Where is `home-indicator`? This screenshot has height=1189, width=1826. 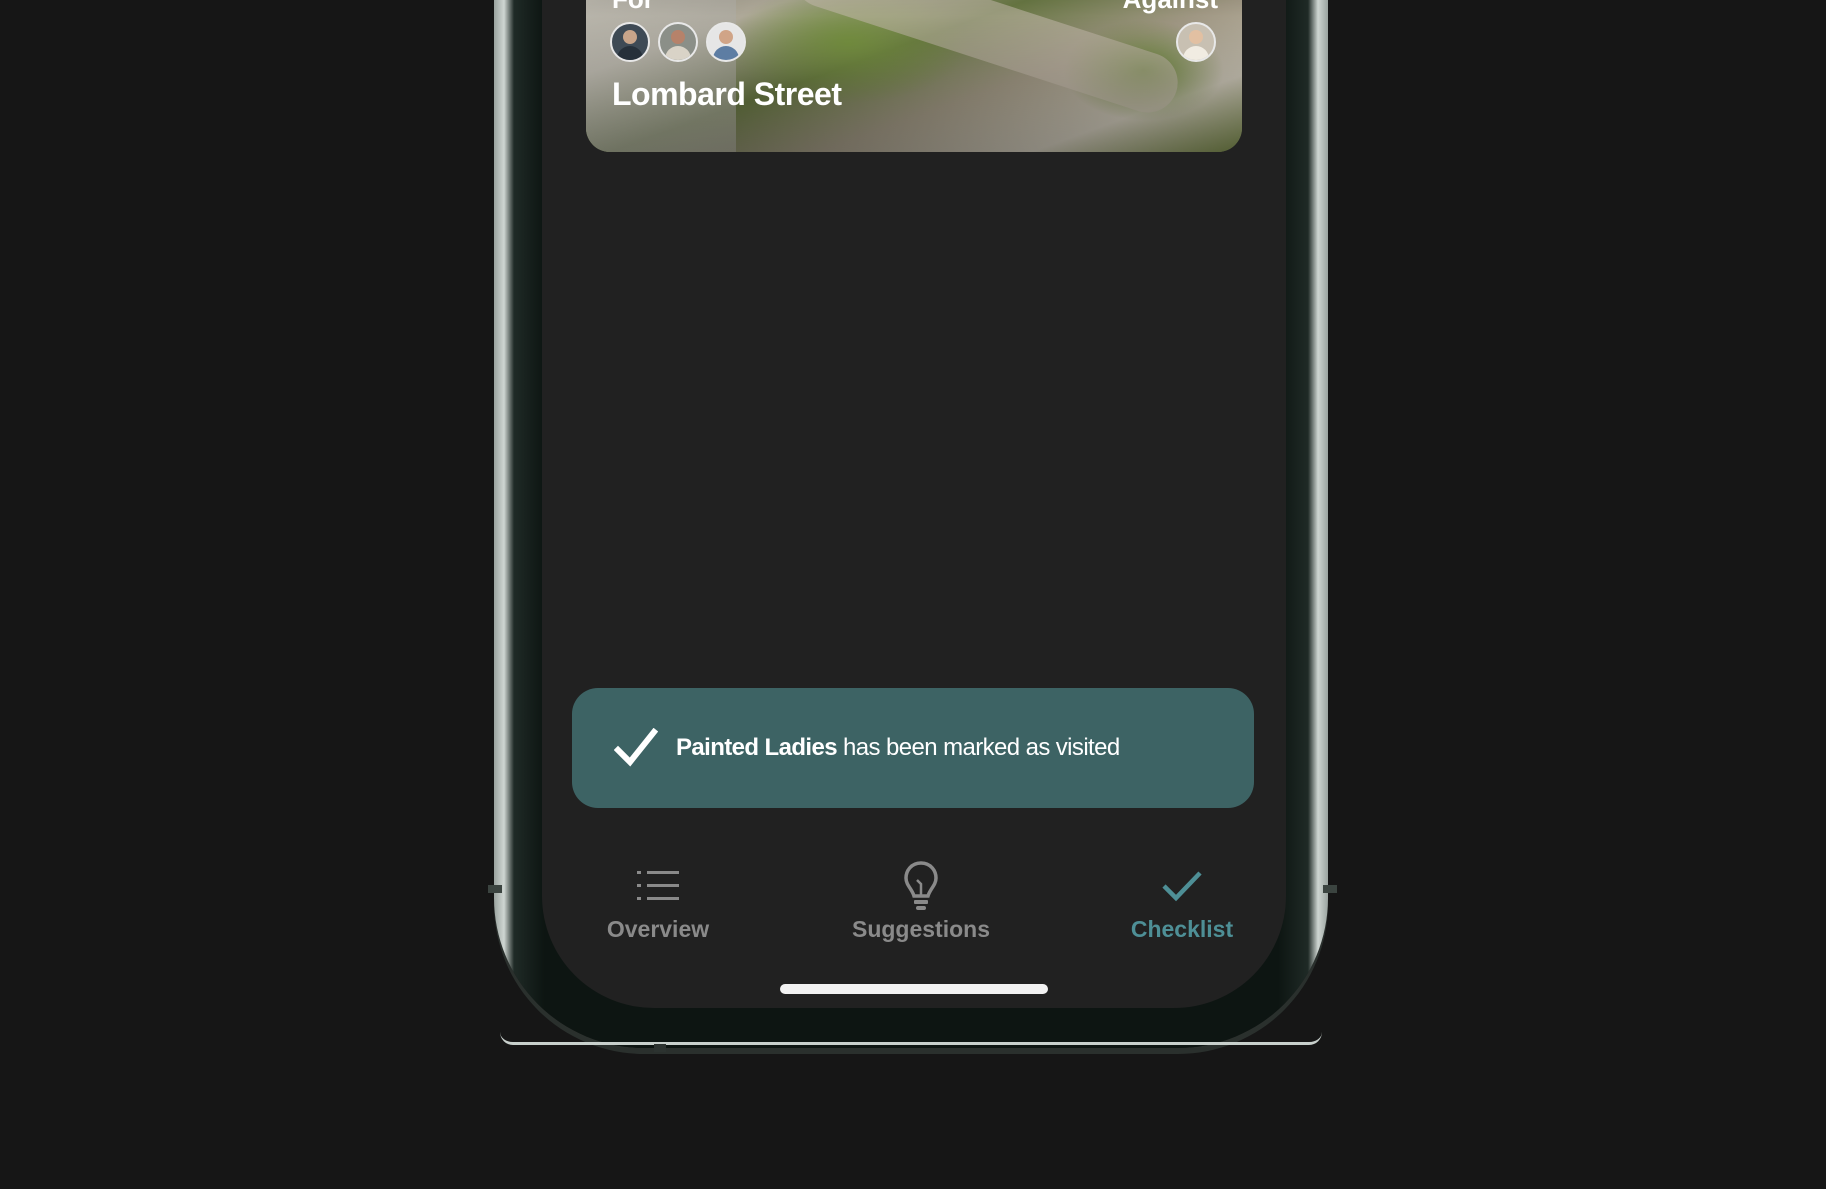 home-indicator is located at coordinates (914, 989).